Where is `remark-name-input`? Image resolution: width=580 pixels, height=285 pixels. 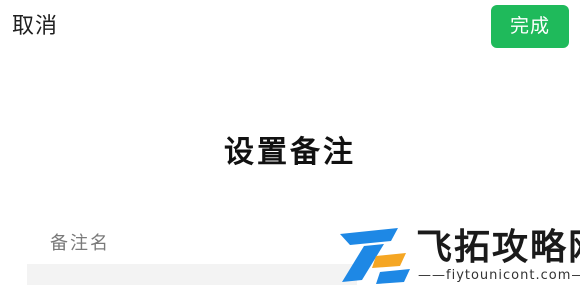 remark-name-input is located at coordinates (192, 274).